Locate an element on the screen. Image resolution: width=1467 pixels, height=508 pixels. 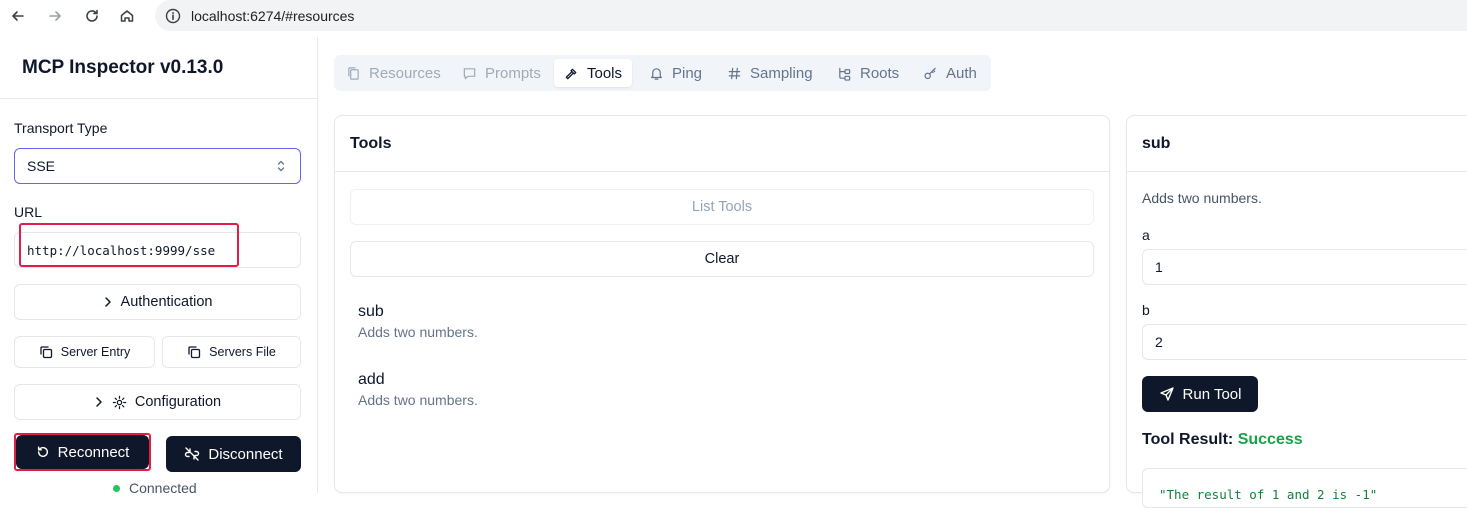
connection-status: Connected is located at coordinates (155, 488).